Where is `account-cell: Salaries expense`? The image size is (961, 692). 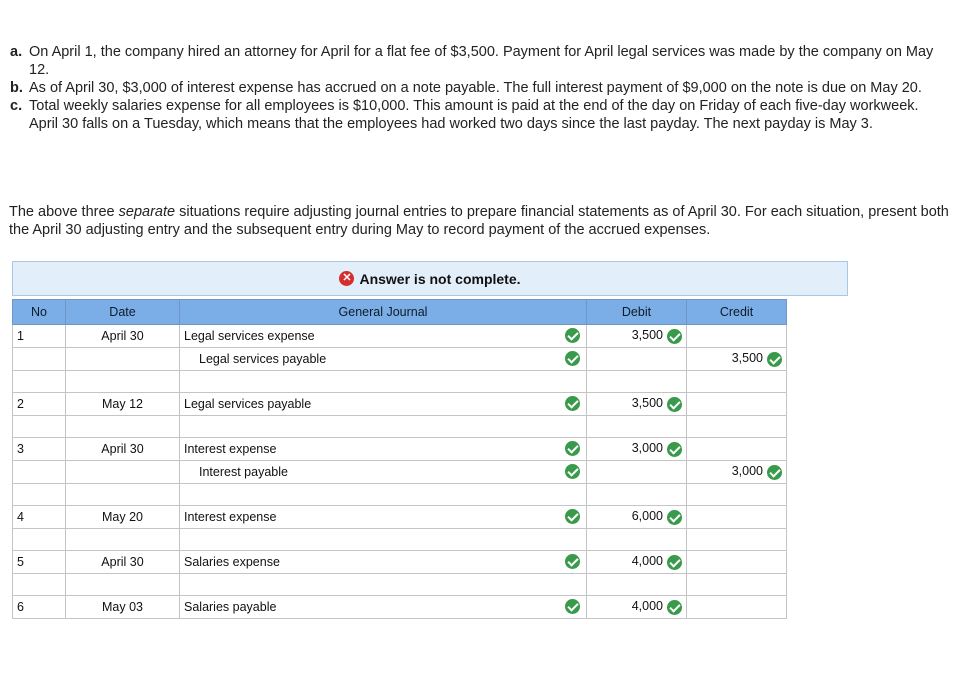
account-cell: Salaries expense is located at coordinates (383, 562).